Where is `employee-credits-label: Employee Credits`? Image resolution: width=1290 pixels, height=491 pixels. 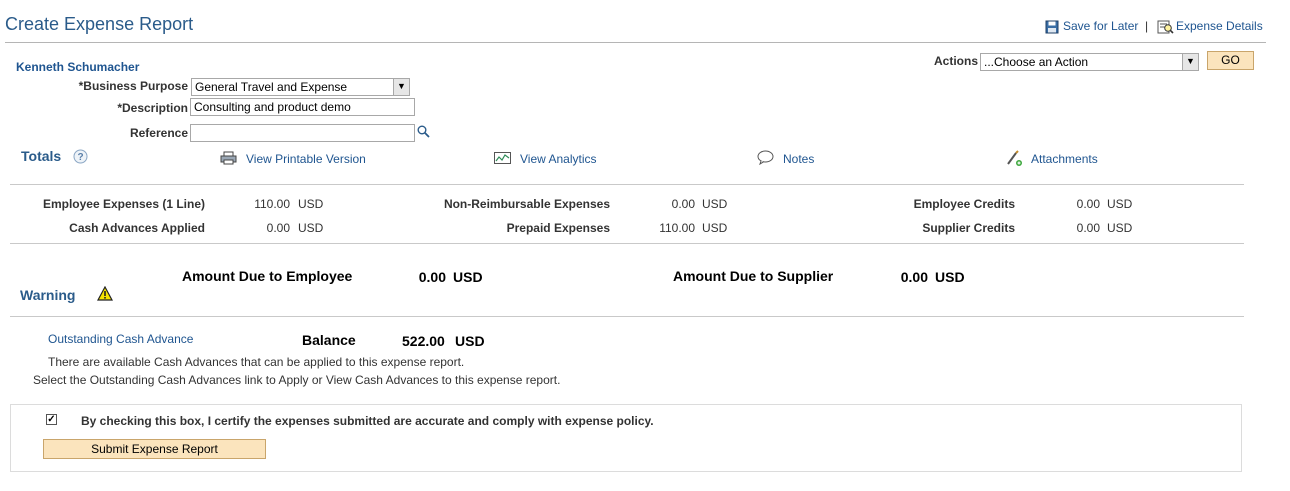
employee-credits-label: Employee Credits is located at coordinates (964, 204).